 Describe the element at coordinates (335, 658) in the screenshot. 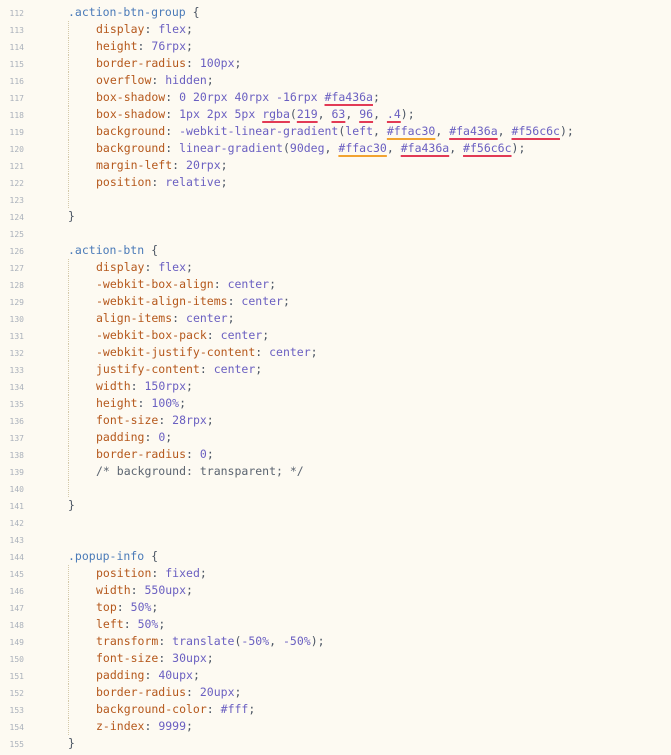

I see `code-line: 150 font-size: 30upx;` at that location.